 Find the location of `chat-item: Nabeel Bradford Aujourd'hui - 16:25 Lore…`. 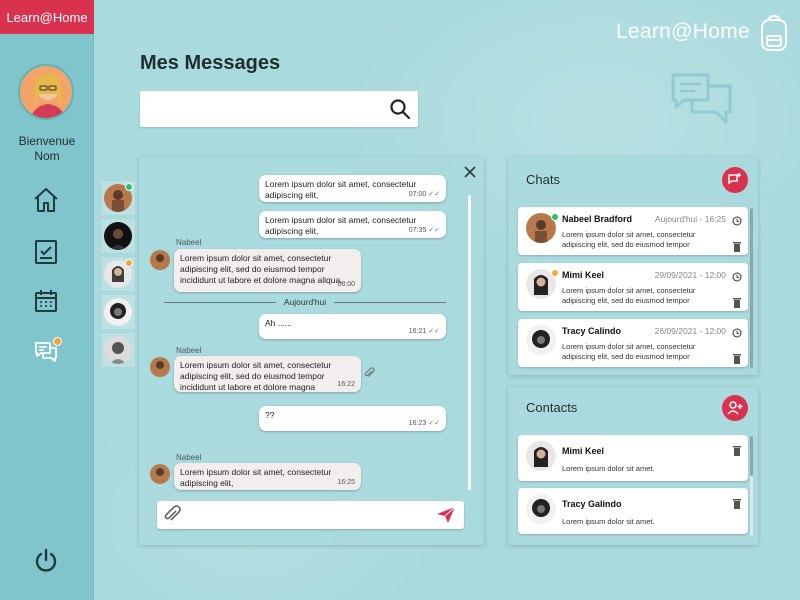

chat-item: Nabeel Bradford Aujourd'hui - 16:25 Lore… is located at coordinates (633, 231).